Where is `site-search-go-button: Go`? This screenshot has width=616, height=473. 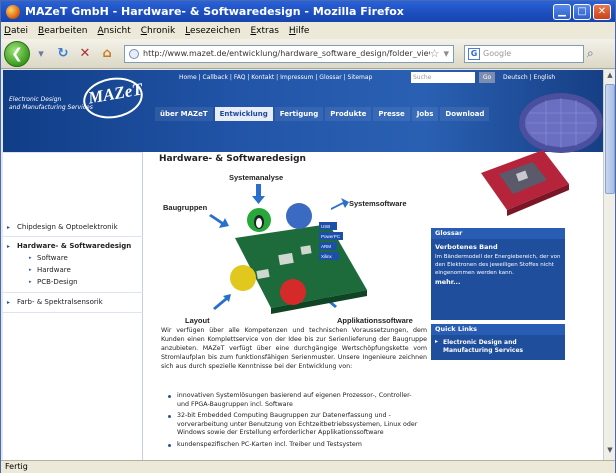
site-search-go-button: Go is located at coordinates (487, 77).